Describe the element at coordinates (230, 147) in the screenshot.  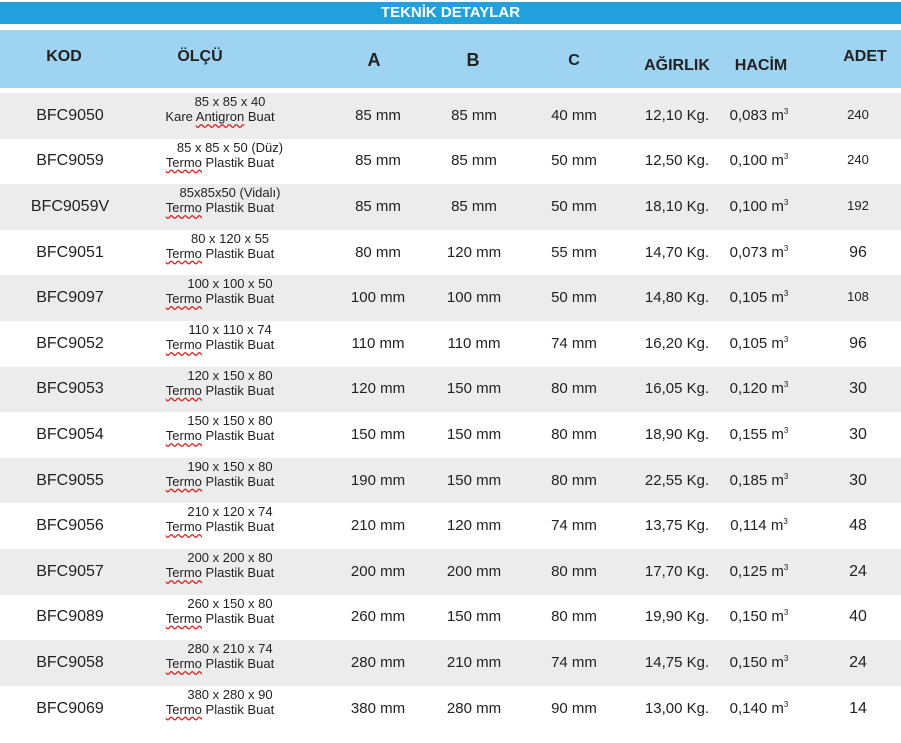
I see `olcu-dimension: 85 x 85 x 50 (Düz)` at that location.